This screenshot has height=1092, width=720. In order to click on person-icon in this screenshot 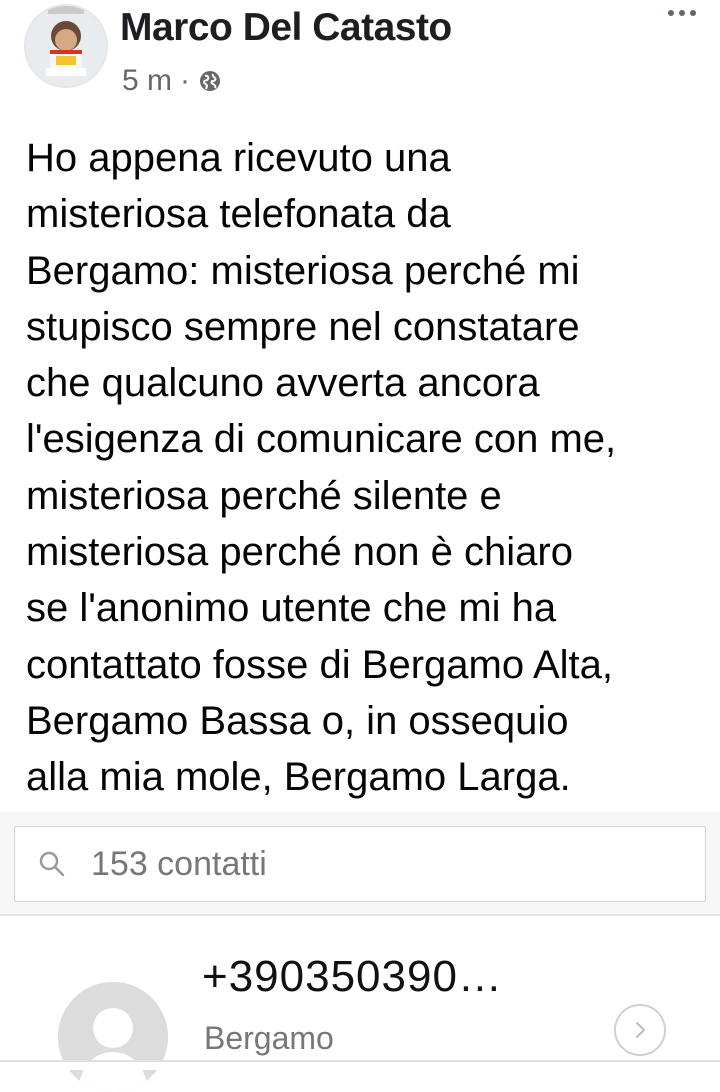, I will do `click(113, 1037)`.